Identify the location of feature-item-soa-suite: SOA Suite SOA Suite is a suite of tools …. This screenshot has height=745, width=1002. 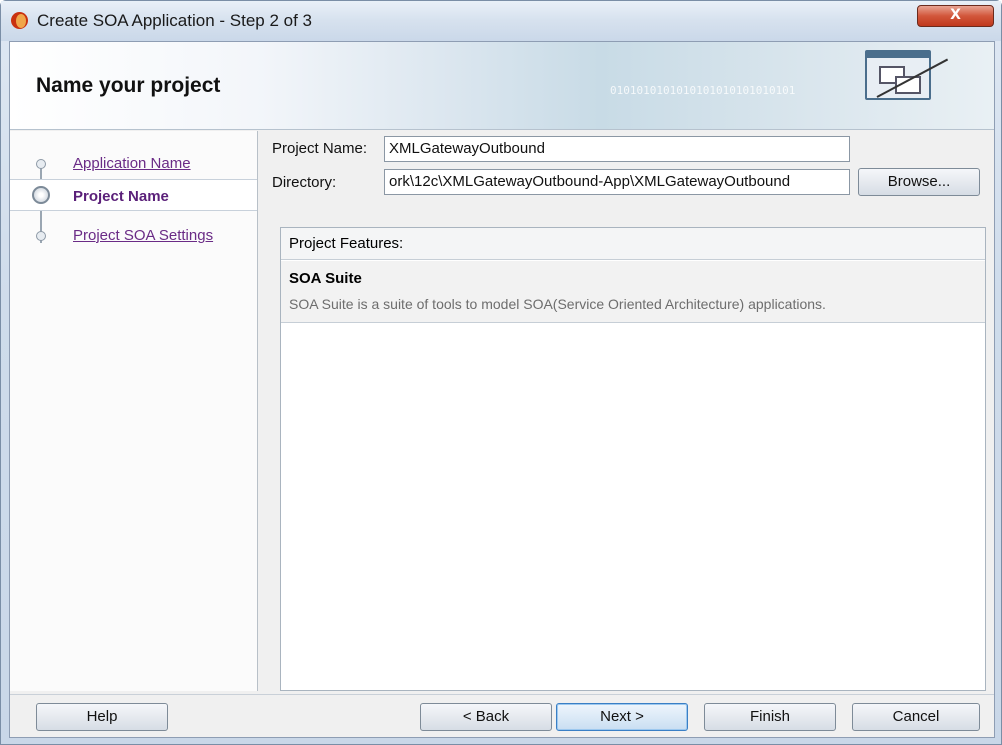
(633, 292).